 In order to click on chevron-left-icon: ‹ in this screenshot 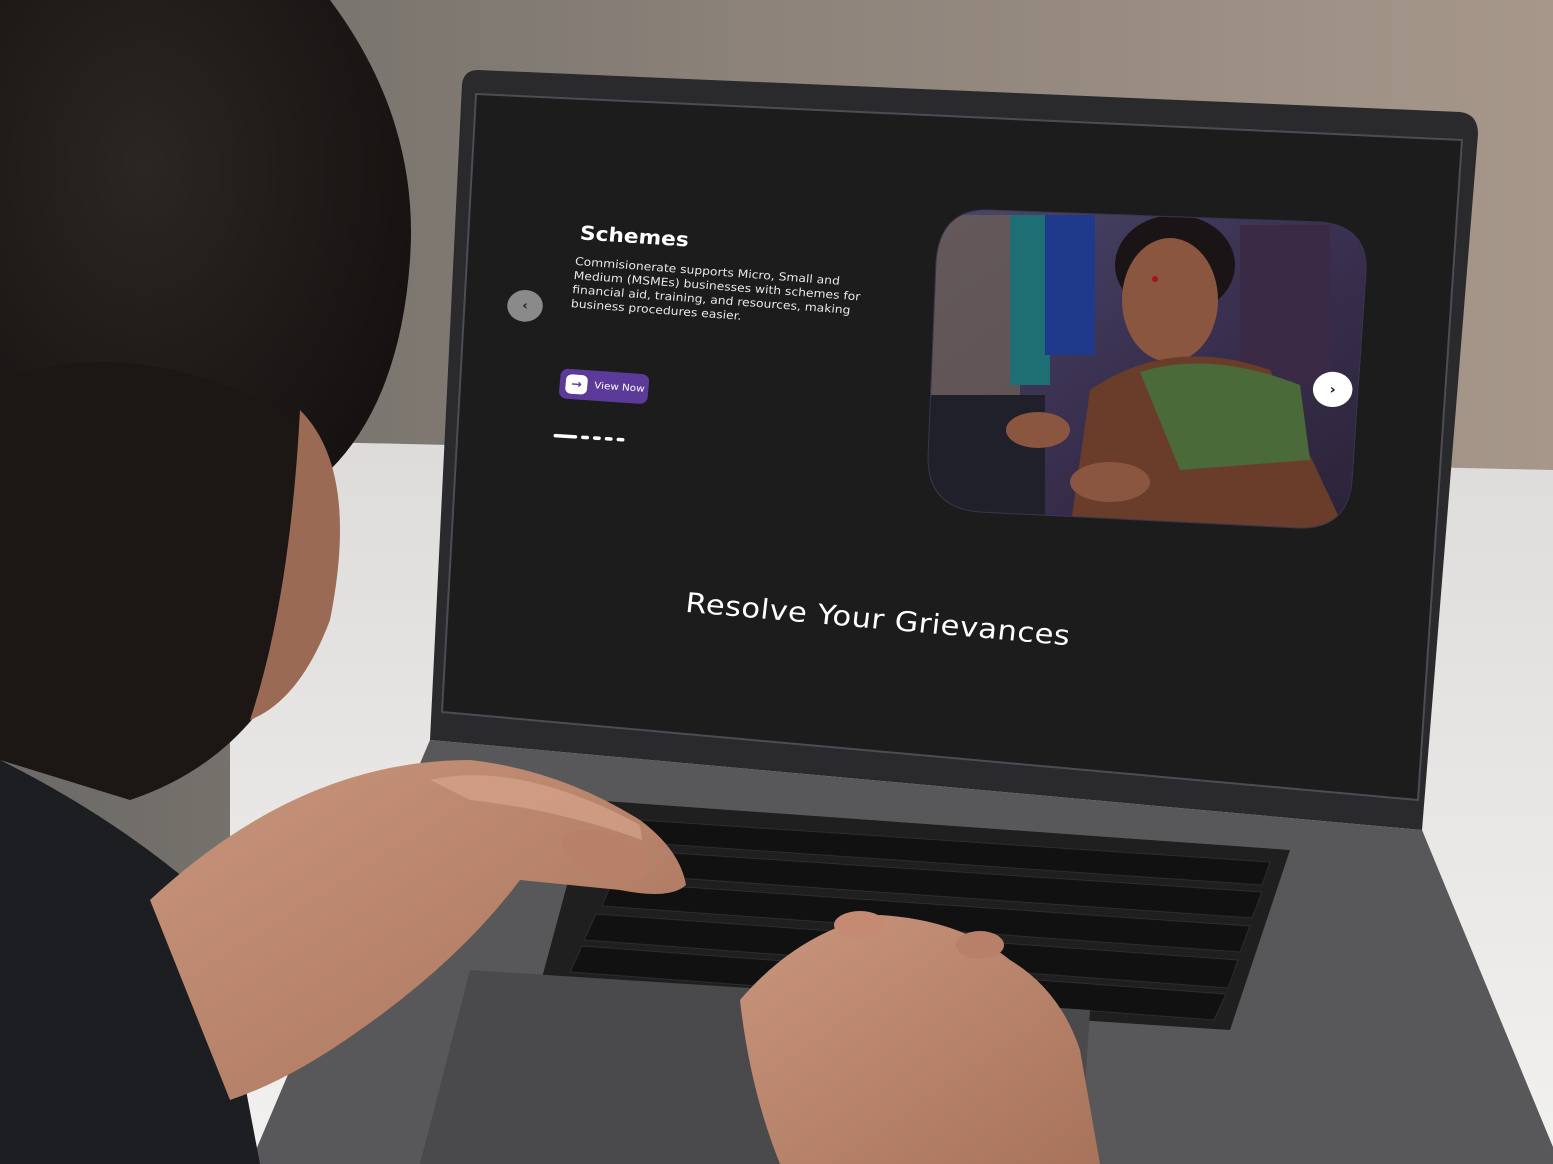, I will do `click(525, 306)`.